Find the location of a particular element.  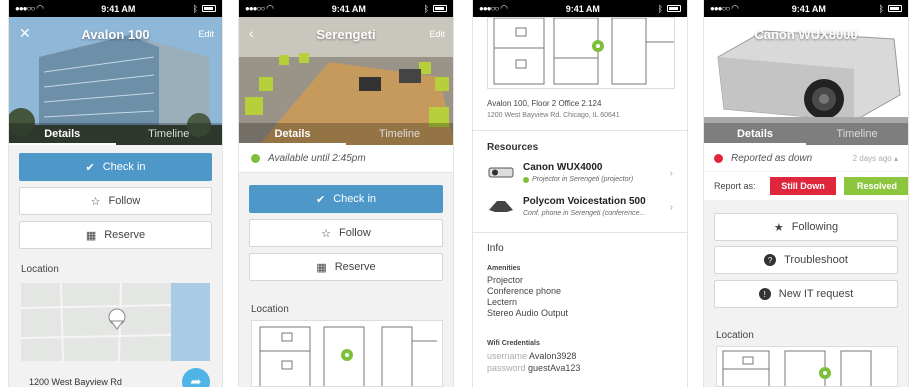

new-it-request-label: New IT request is located at coordinates (816, 294).